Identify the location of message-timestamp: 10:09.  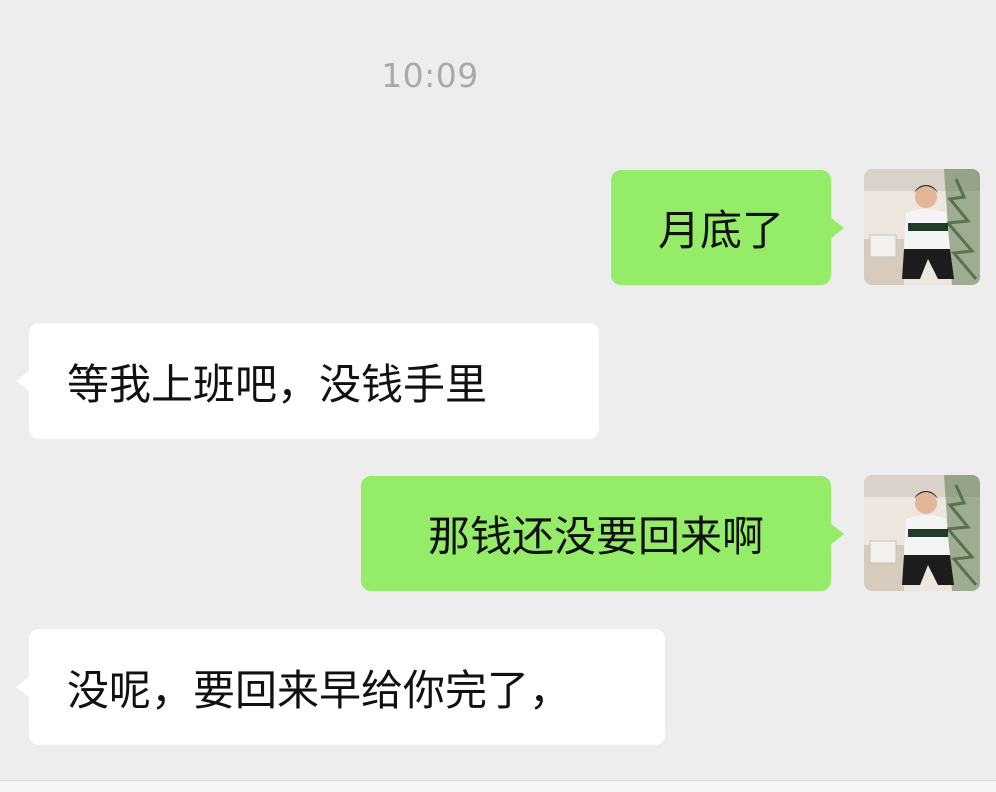
(430, 75).